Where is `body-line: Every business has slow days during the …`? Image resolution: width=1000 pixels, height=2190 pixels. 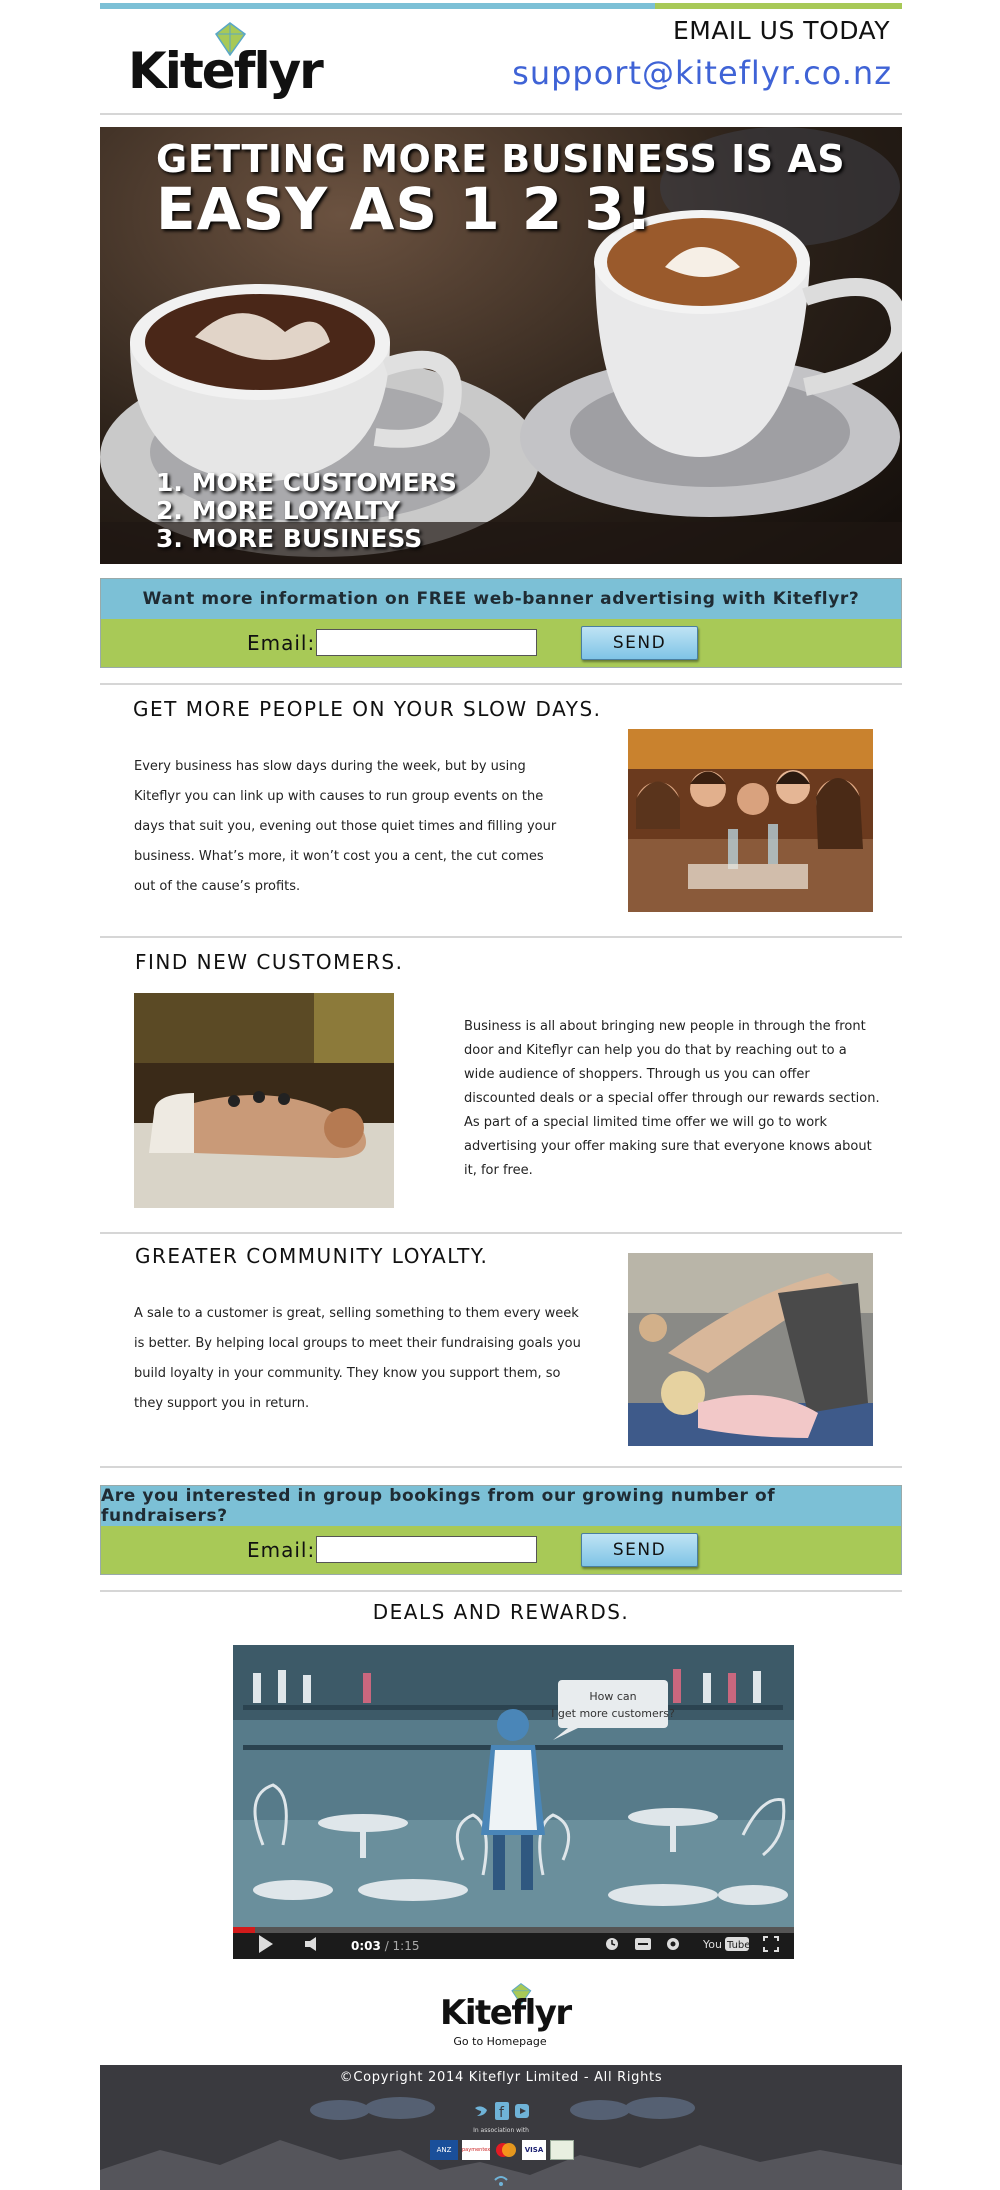 body-line: Every business has slow days during the … is located at coordinates (330, 766).